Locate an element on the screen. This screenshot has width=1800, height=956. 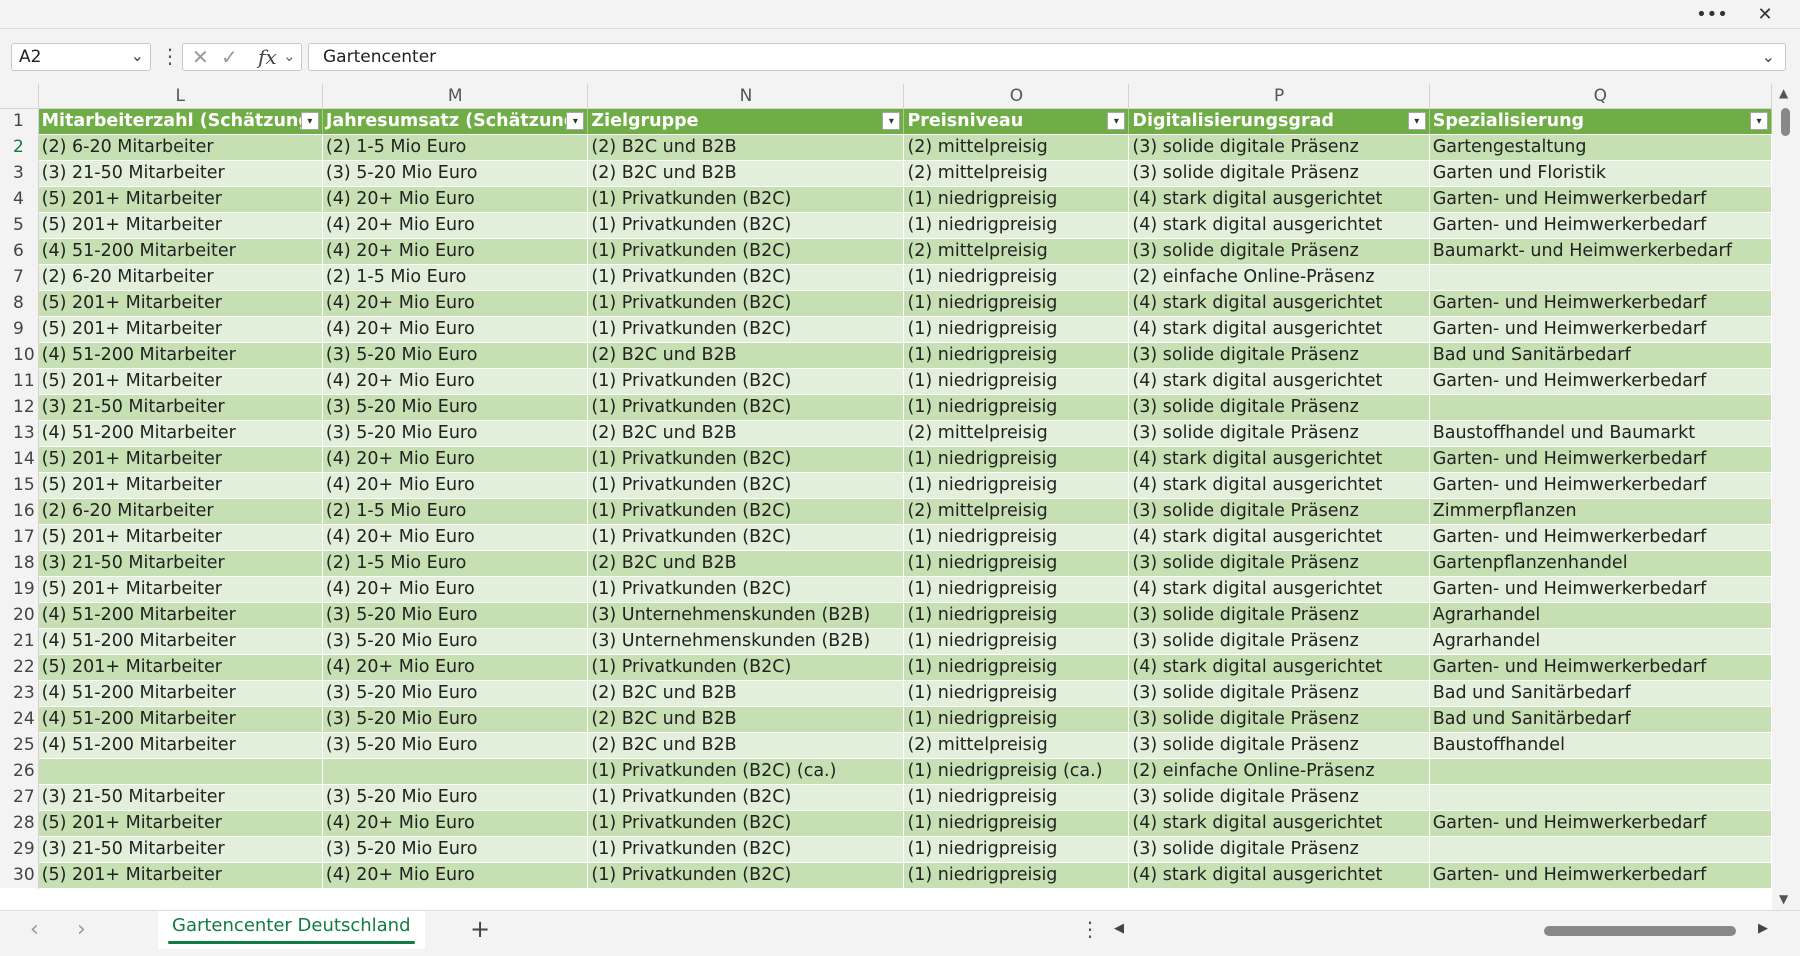
column-header: Q is located at coordinates (1600, 96).